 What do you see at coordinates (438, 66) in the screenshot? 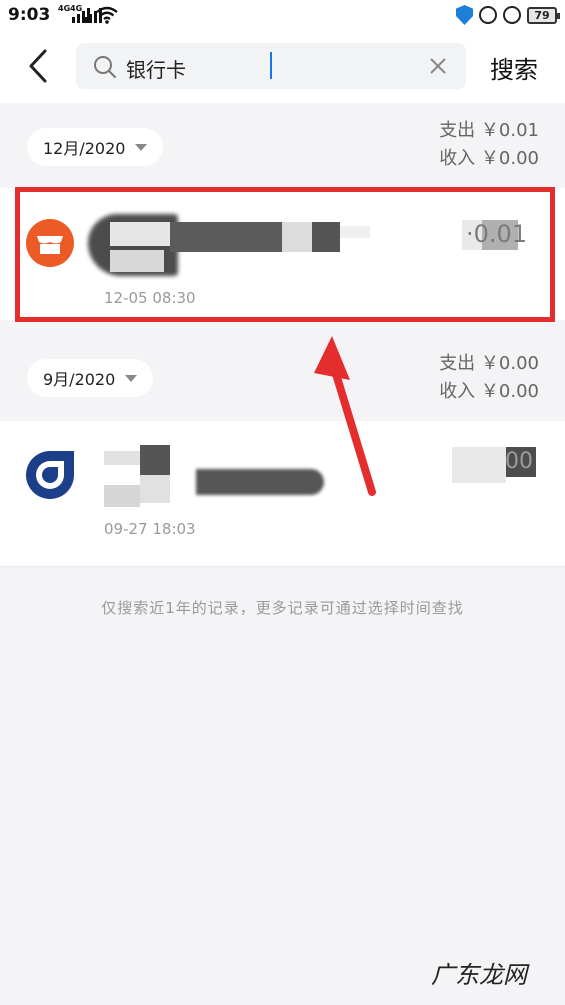
I see `clear-icon` at bounding box center [438, 66].